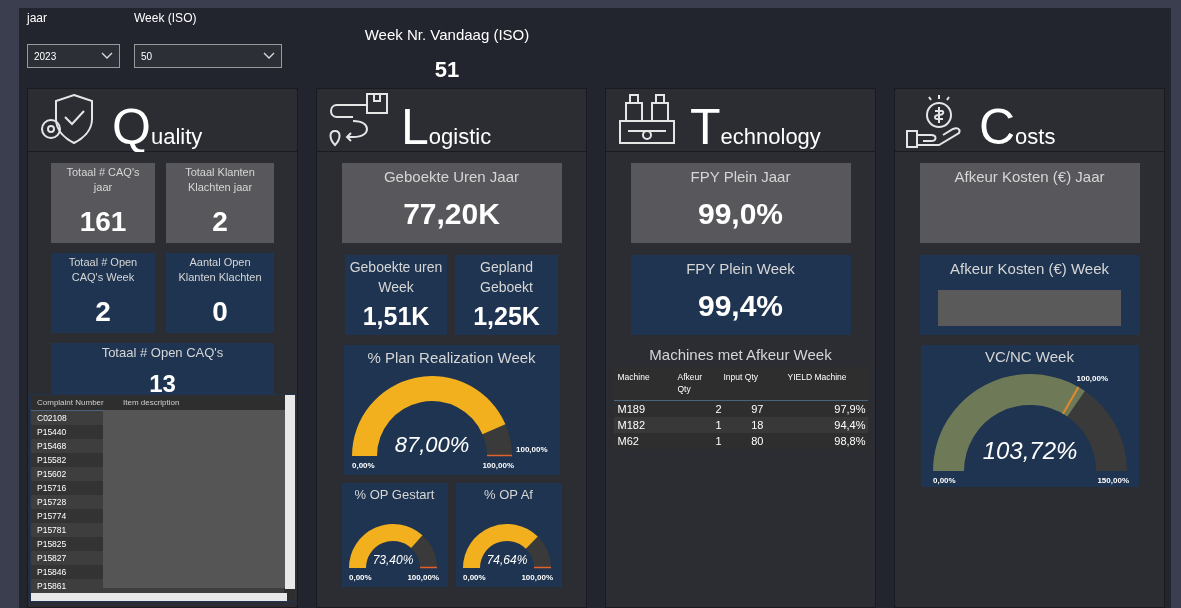 The width and height of the screenshot is (1181, 608). What do you see at coordinates (52, 530) in the screenshot?
I see `table-cell: P15781` at bounding box center [52, 530].